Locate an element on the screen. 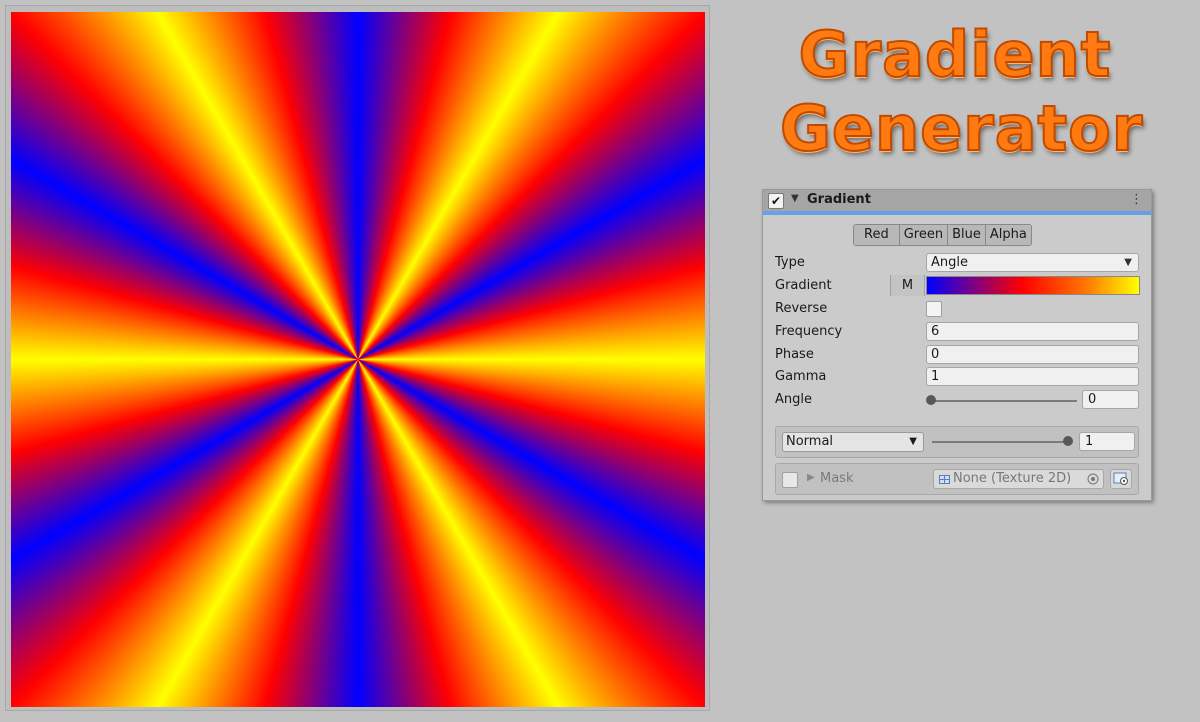 The width and height of the screenshot is (1200, 722). type-value: Angle is located at coordinates (949, 262).